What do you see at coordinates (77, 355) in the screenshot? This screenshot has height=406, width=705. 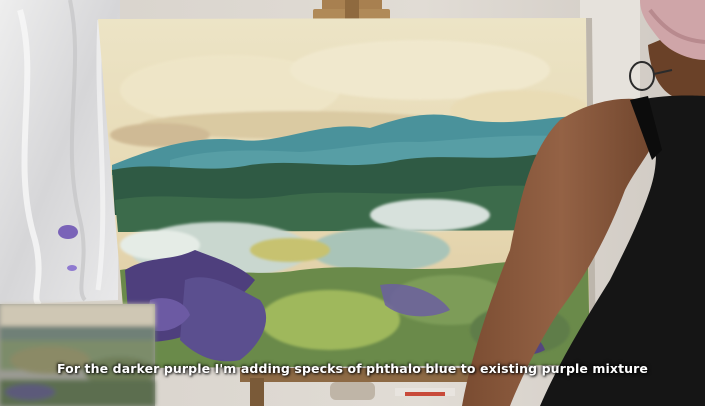 I see `reference-photo-inset` at bounding box center [77, 355].